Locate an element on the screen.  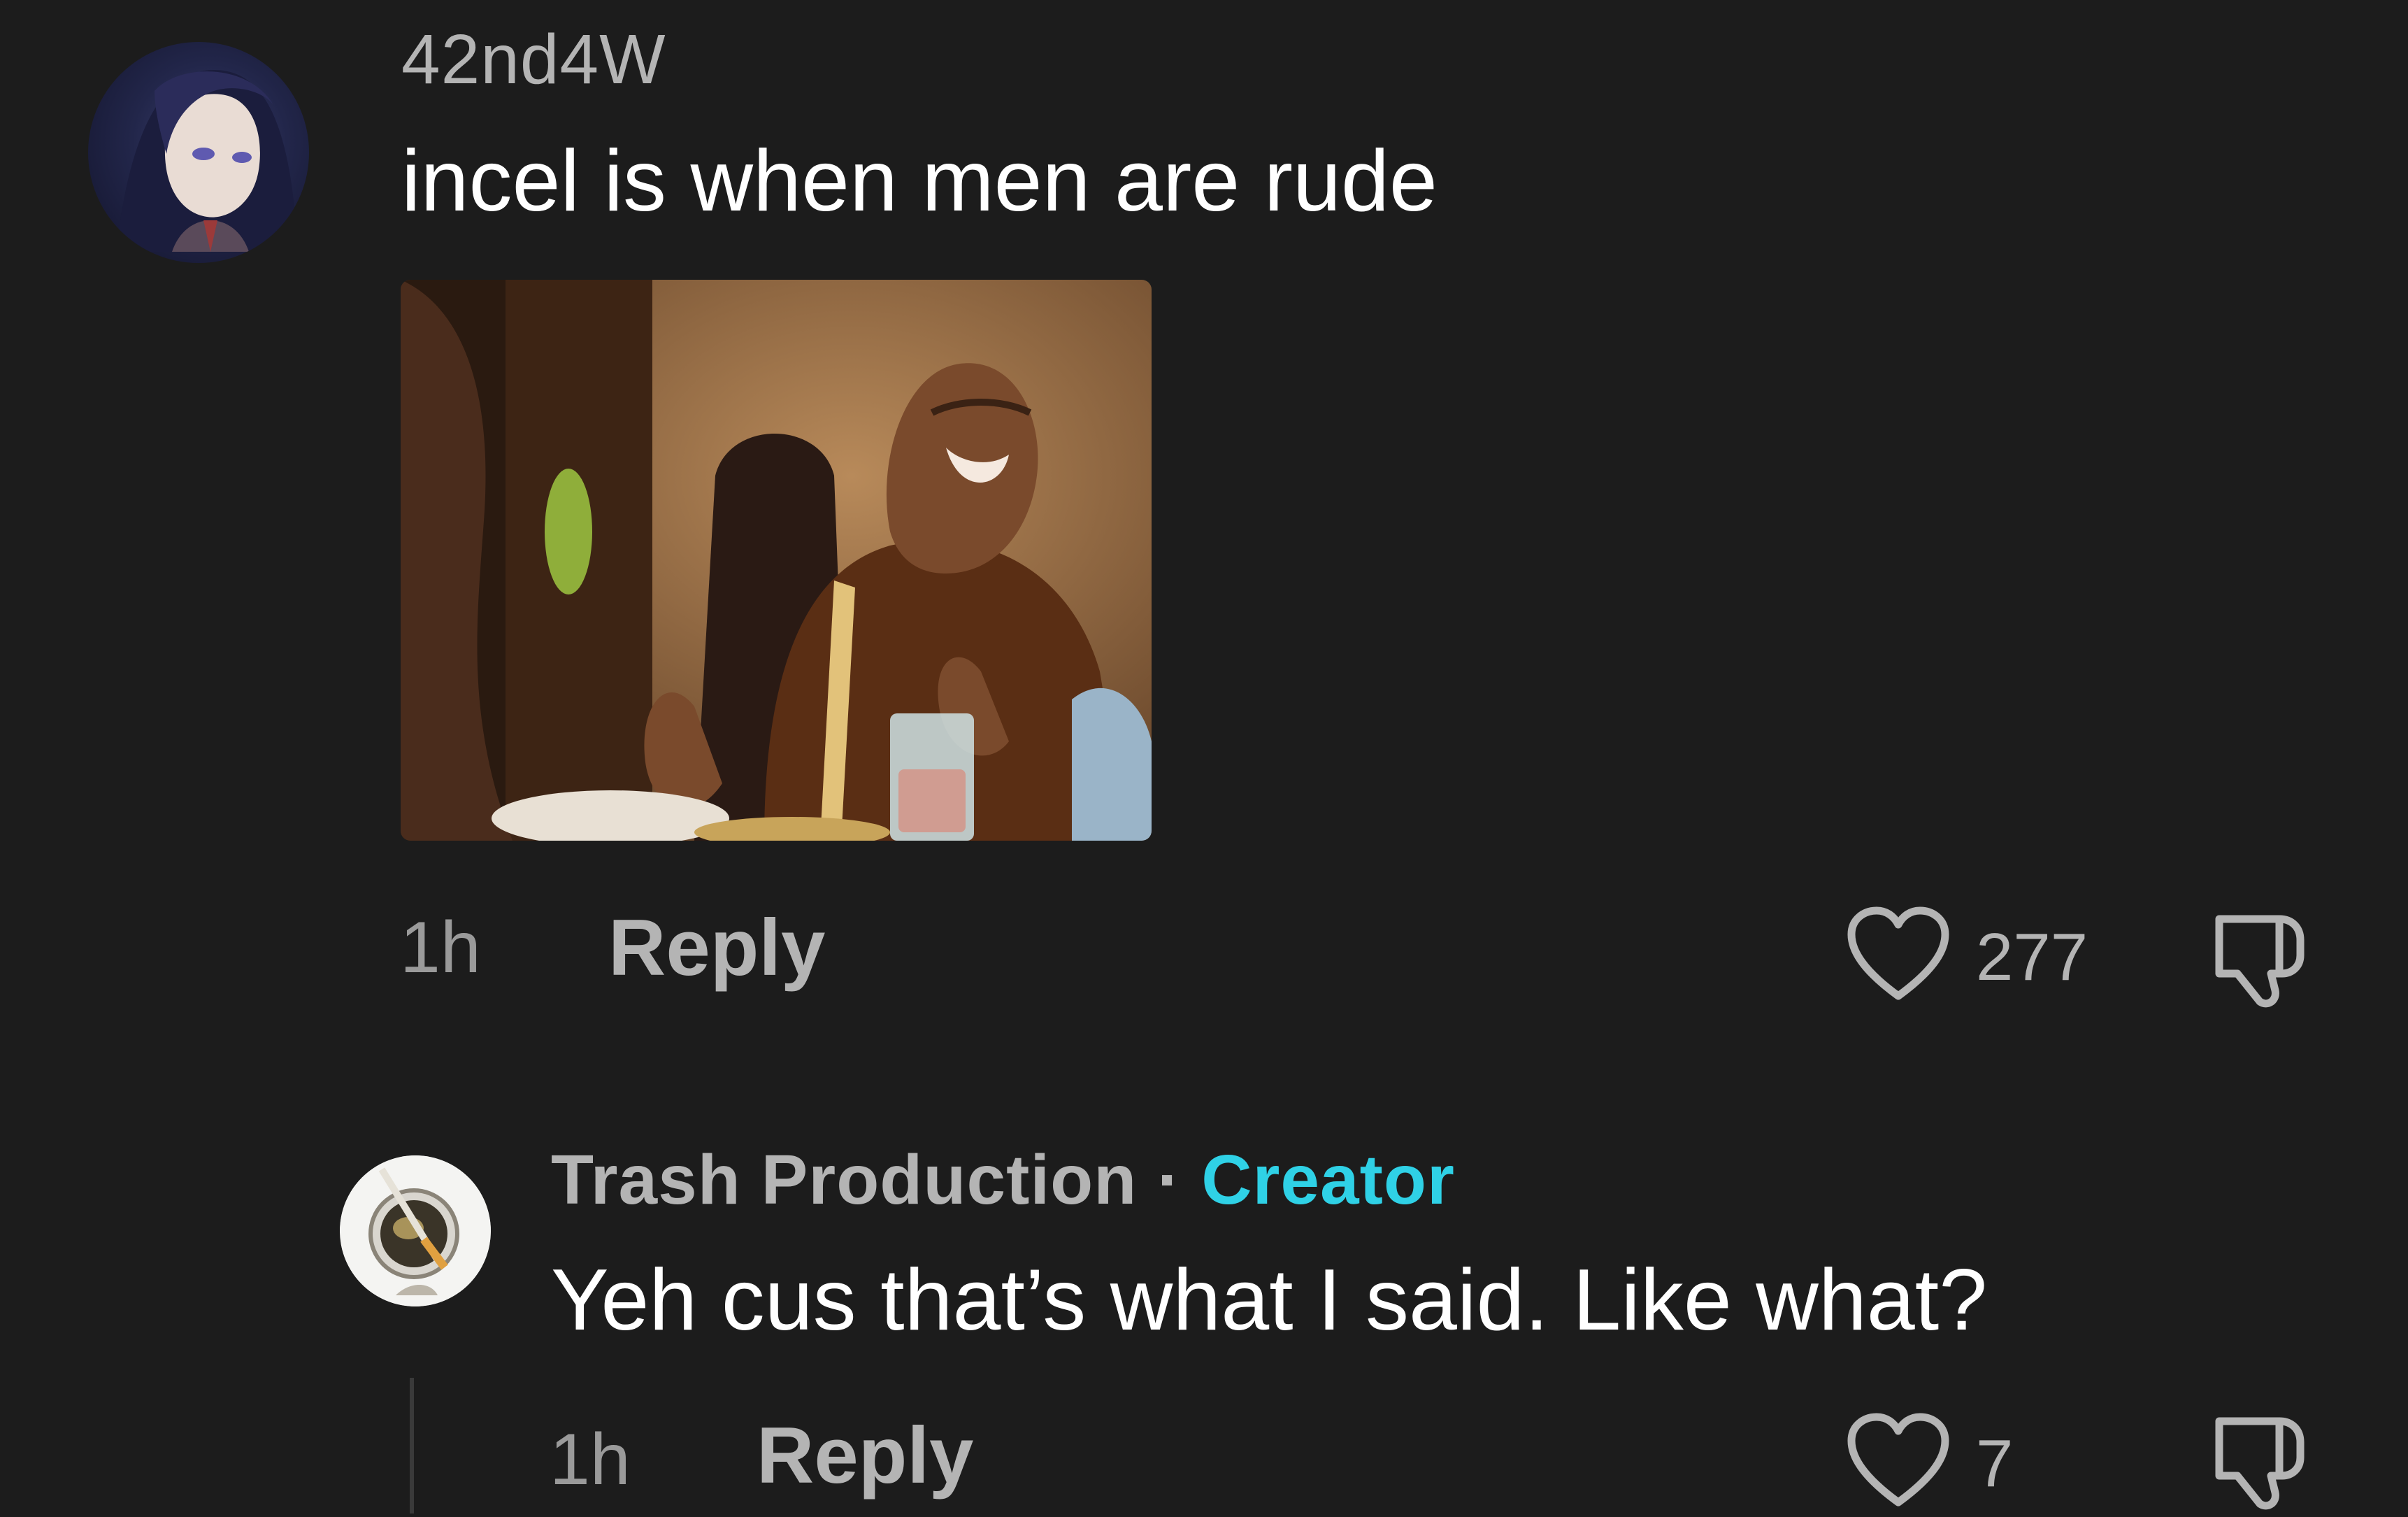
thread-line is located at coordinates (412, 1446).